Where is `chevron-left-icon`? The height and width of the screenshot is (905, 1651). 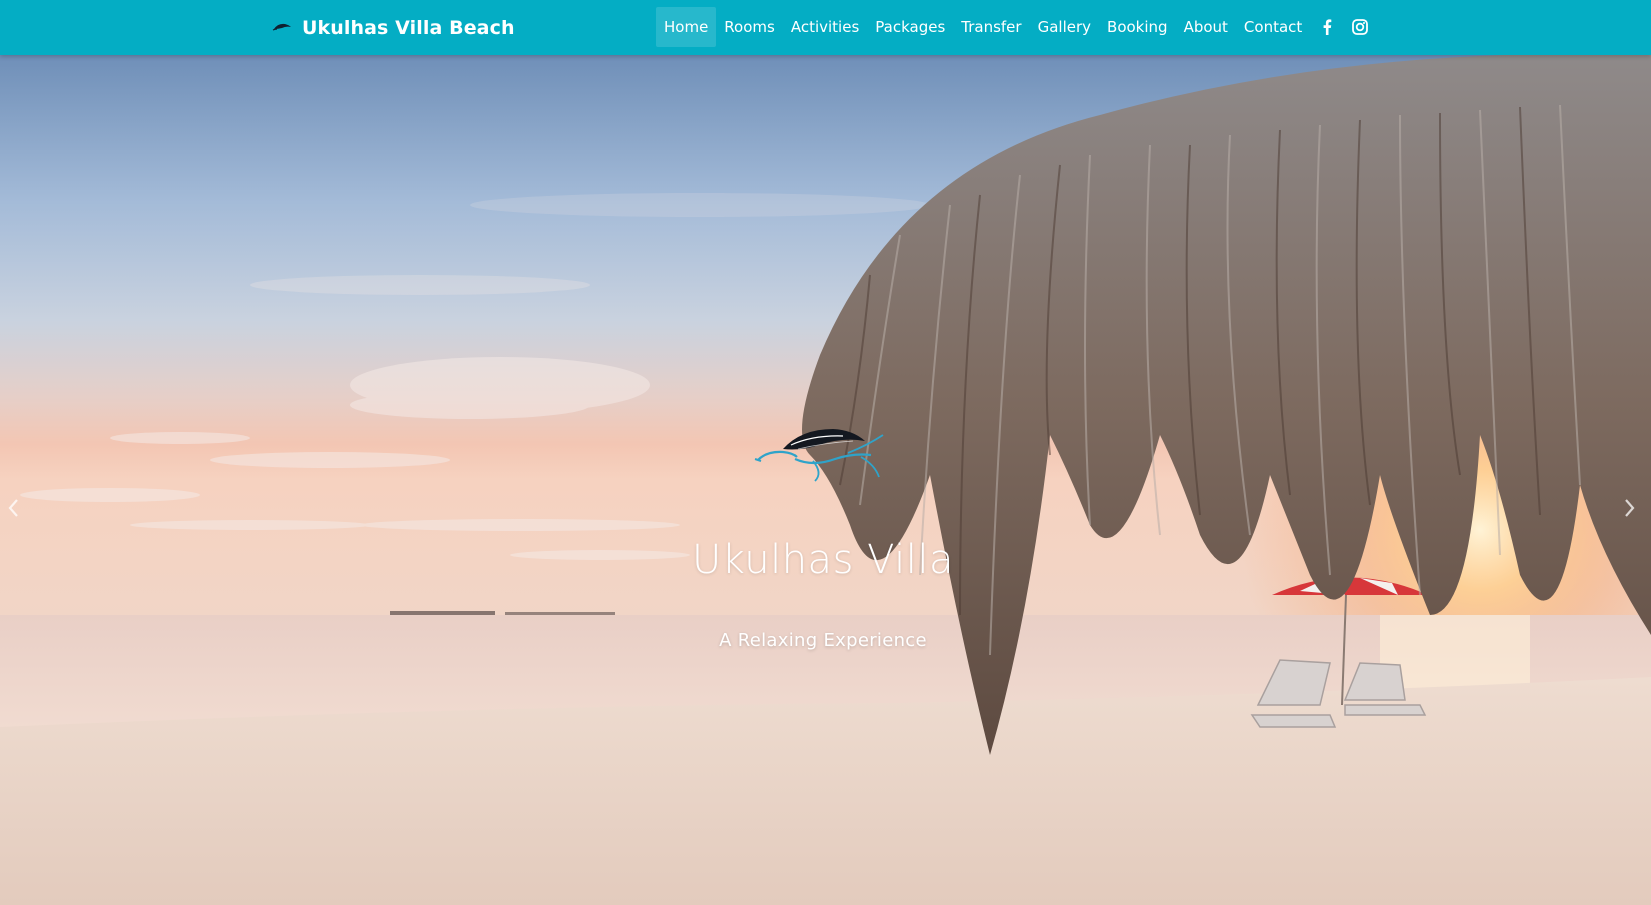
chevron-left-icon is located at coordinates (13, 508).